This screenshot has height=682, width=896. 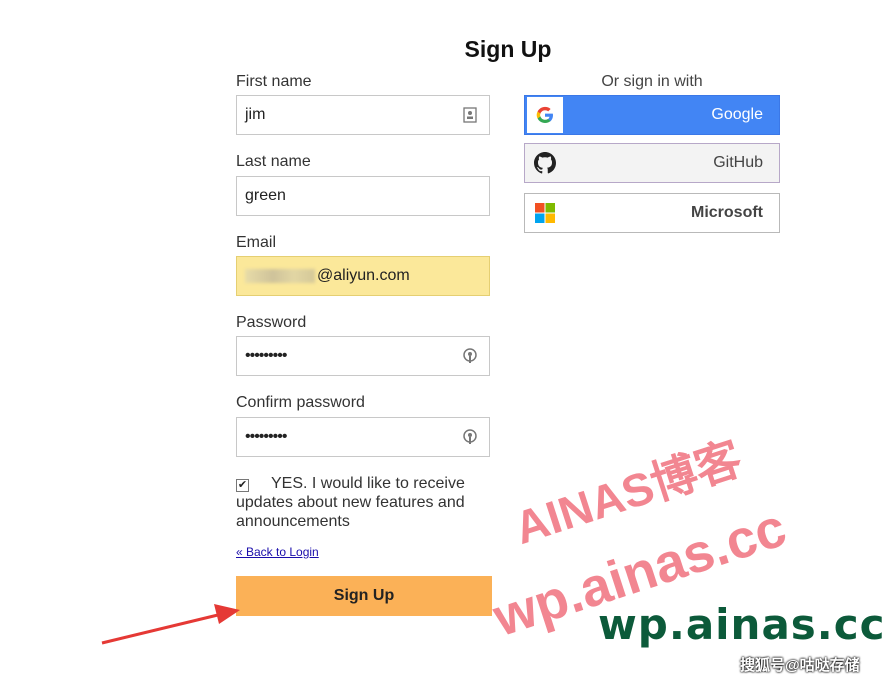 I want to click on watermark-credit: 搜狐号@咕哒存储, so click(x=800, y=665).